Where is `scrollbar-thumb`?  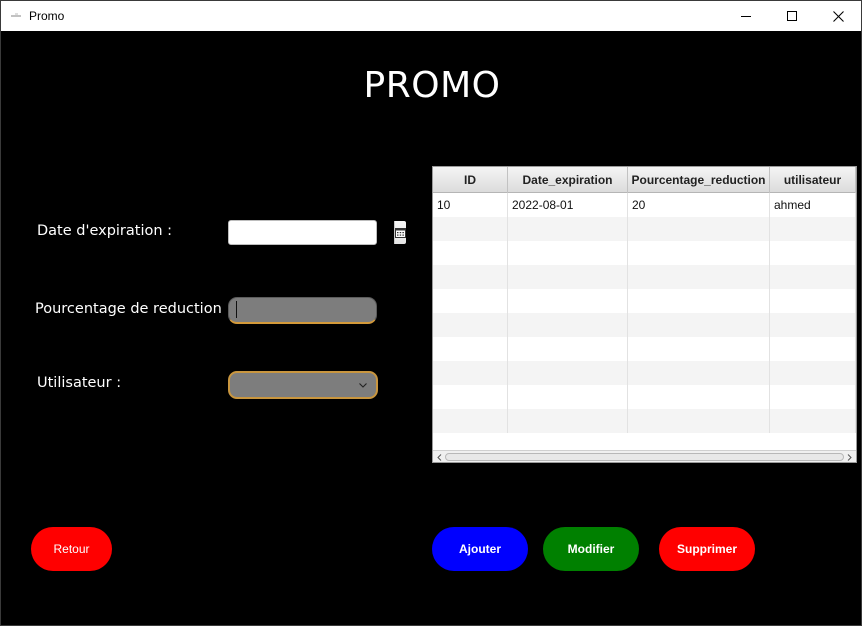 scrollbar-thumb is located at coordinates (644, 457).